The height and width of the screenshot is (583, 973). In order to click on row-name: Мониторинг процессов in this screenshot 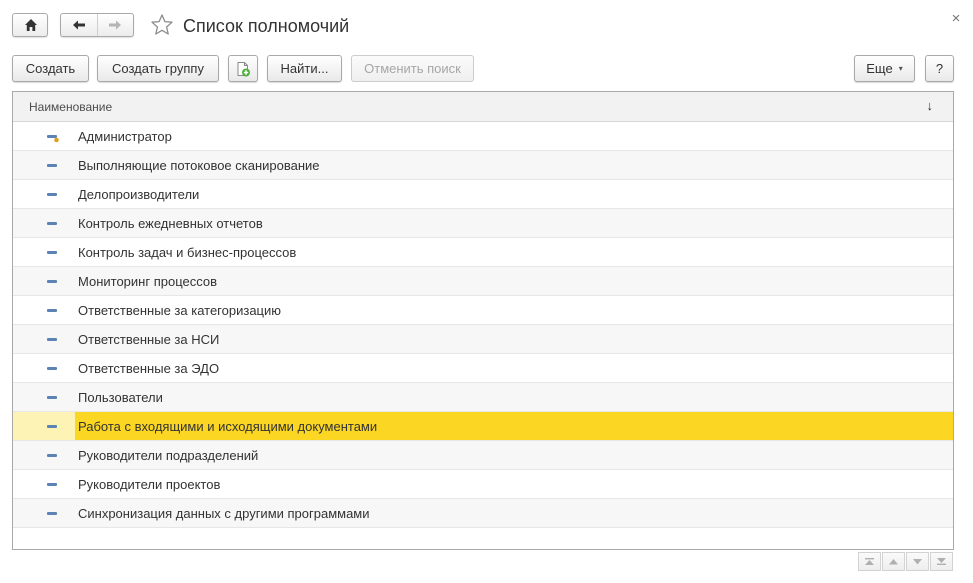, I will do `click(148, 281)`.